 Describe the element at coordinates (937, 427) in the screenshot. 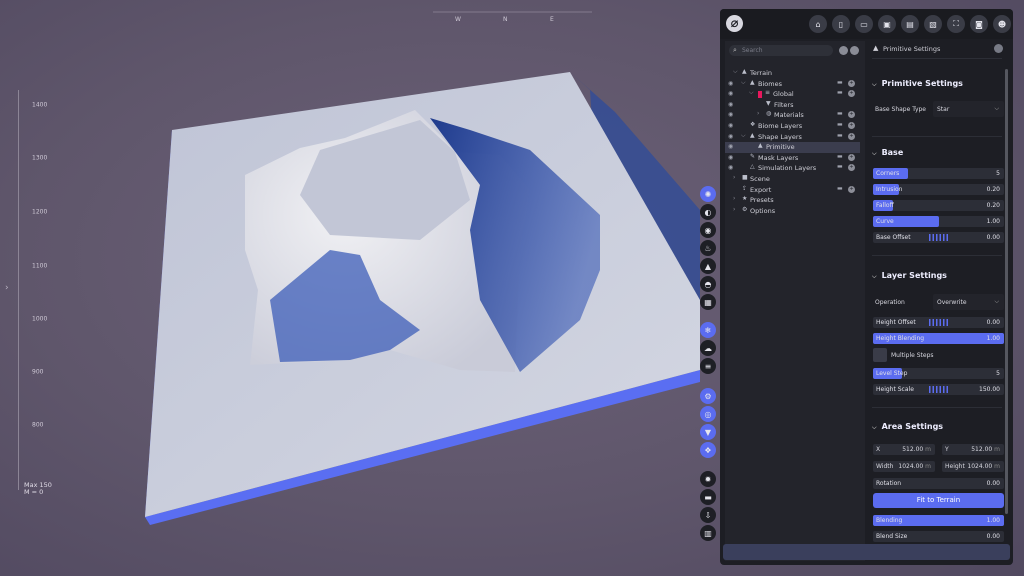

I see `section-area: ⌵ Area Settings` at that location.